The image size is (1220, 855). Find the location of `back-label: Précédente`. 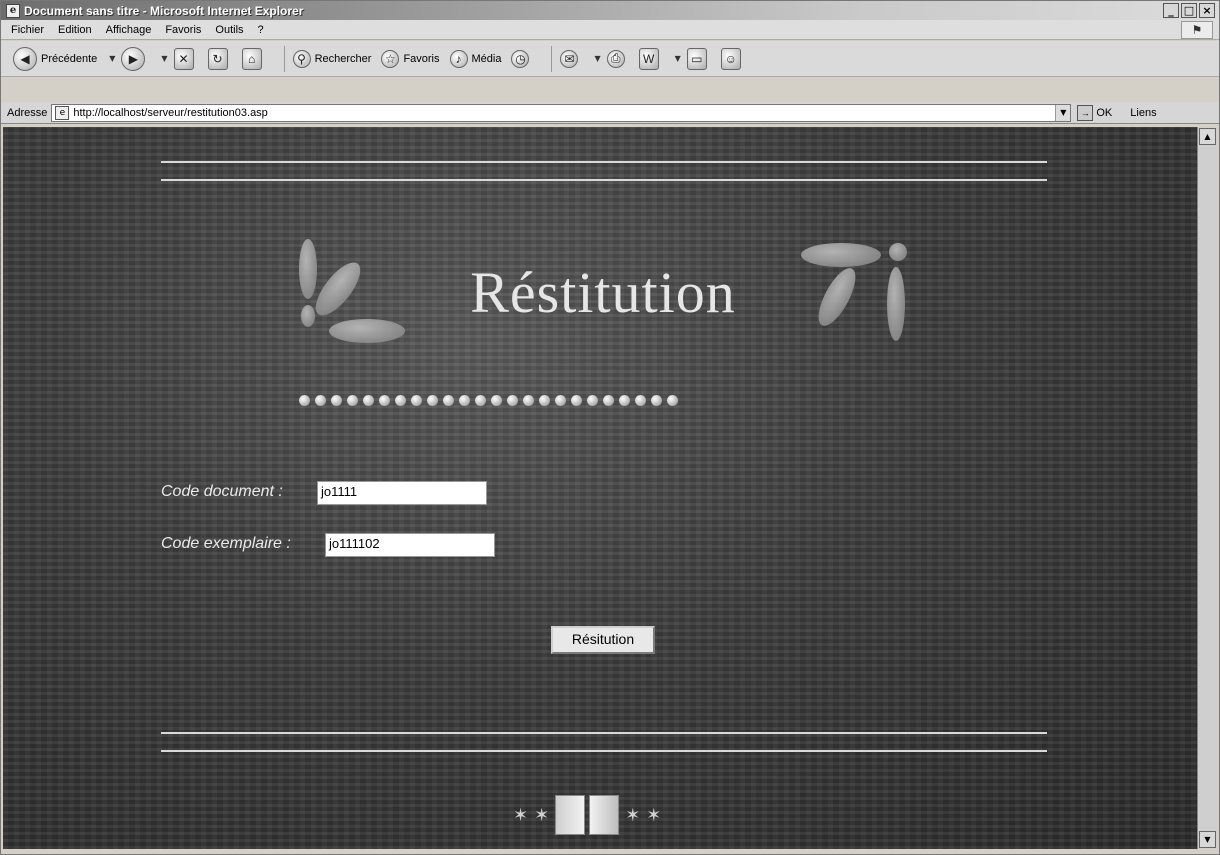

back-label: Précédente is located at coordinates (69, 58).